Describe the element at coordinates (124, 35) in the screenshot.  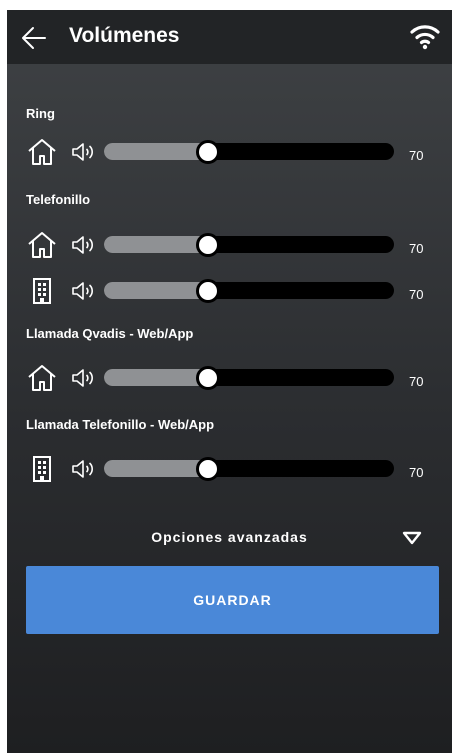
I see `page-title: Volúmenes` at that location.